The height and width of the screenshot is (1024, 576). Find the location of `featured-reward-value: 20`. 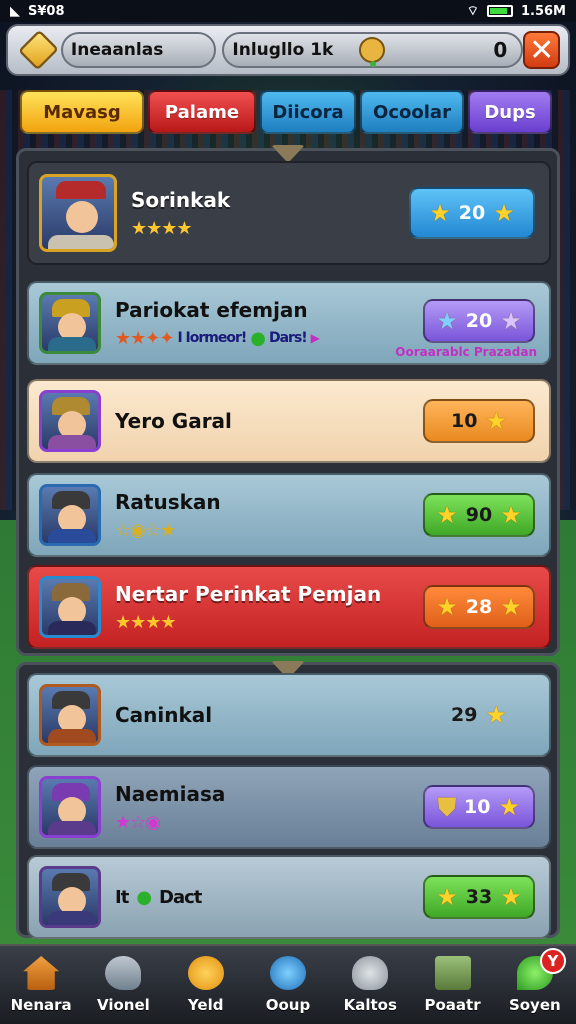

featured-reward-value: 20 is located at coordinates (472, 213).